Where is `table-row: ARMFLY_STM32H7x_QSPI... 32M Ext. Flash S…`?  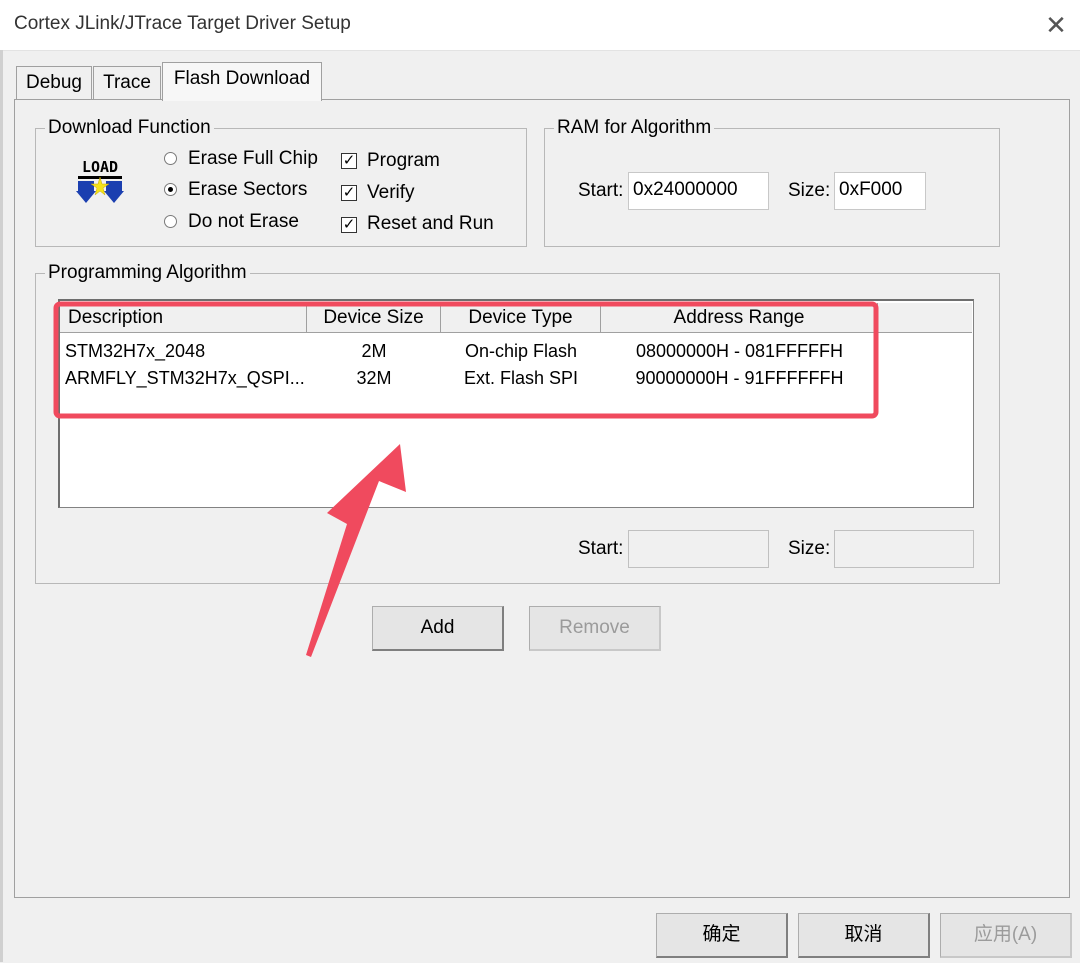
table-row: ARMFLY_STM32H7x_QSPI... 32M Ext. Flash S… is located at coordinates (516, 378).